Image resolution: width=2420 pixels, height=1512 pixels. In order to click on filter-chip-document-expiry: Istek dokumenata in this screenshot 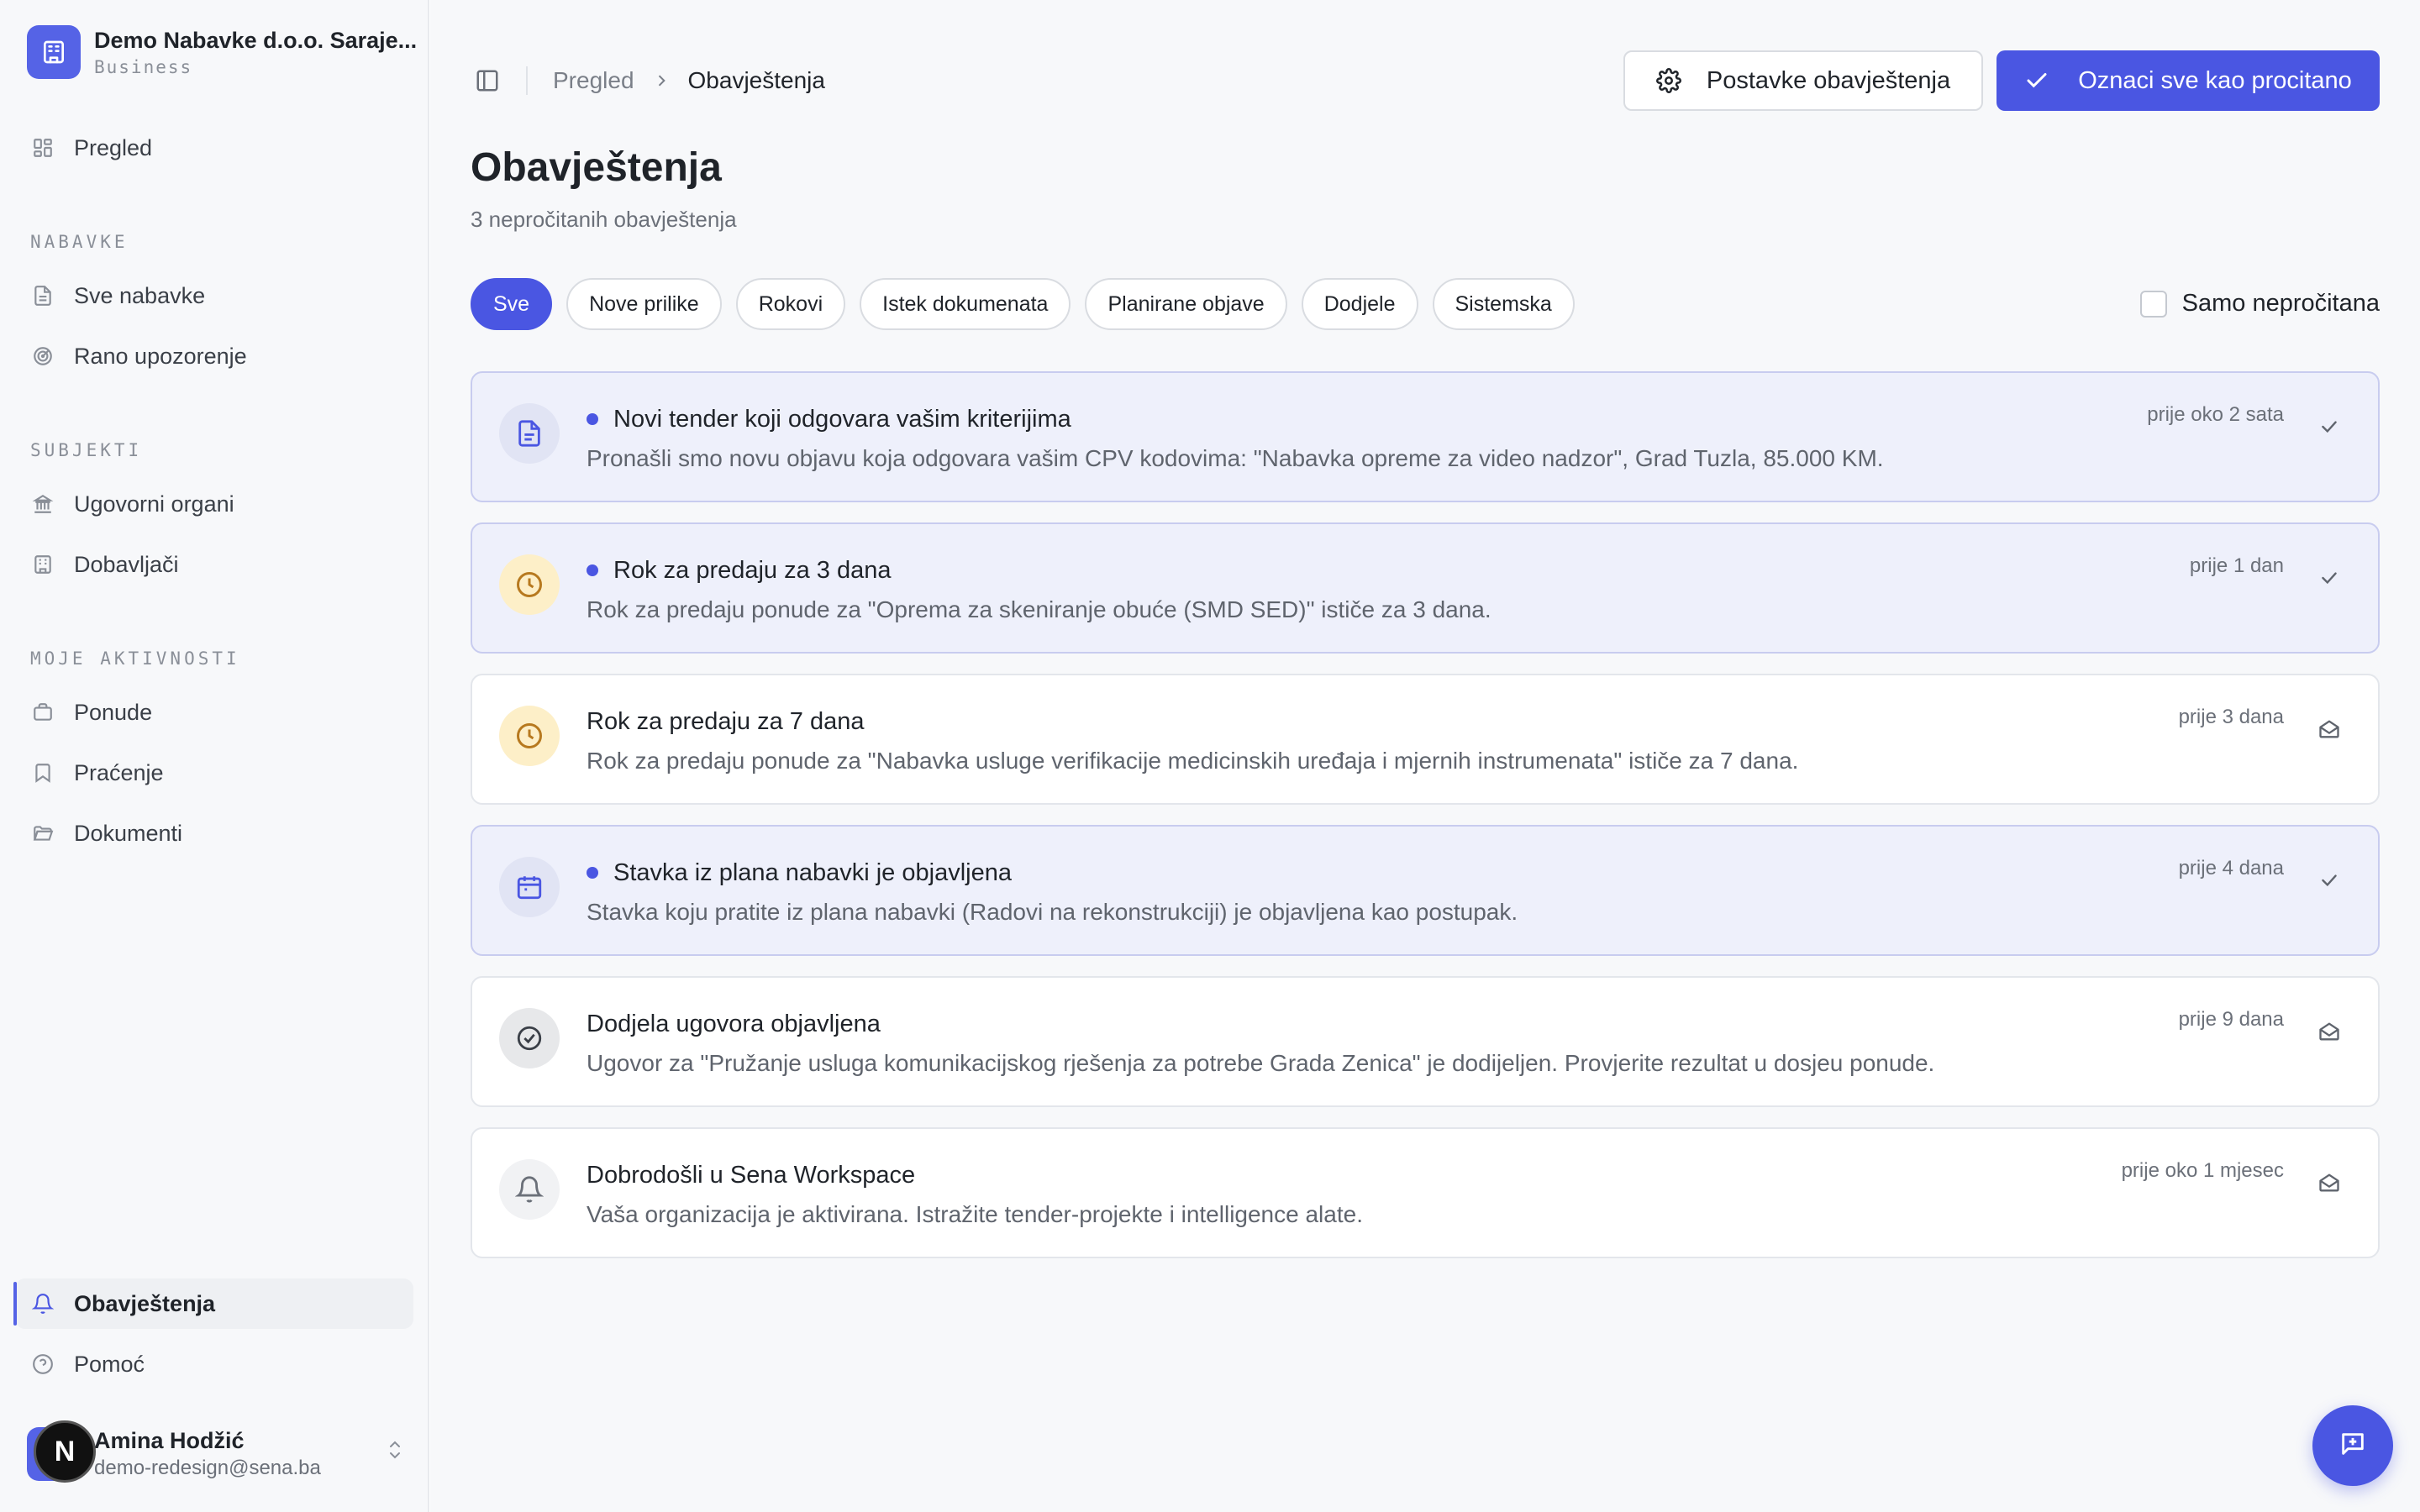, I will do `click(965, 304)`.